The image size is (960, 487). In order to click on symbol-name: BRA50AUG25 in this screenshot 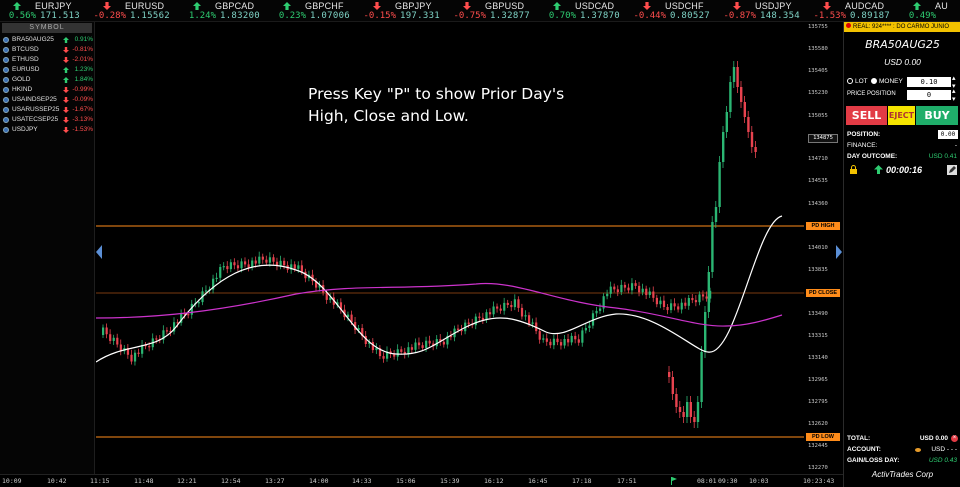, I will do `click(33, 39)`.